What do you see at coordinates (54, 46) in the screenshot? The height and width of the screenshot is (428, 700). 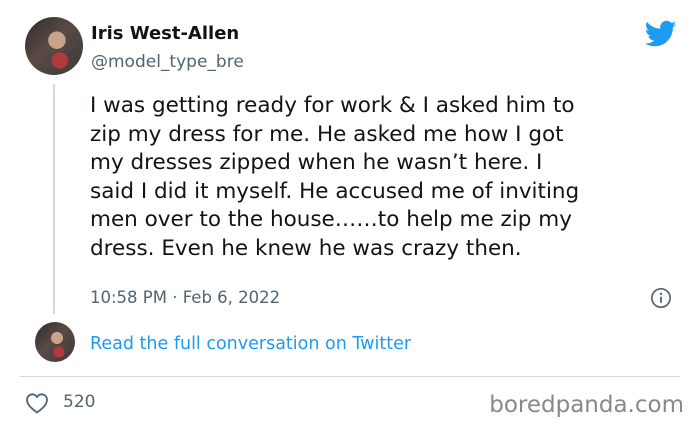 I see `author-avatar` at bounding box center [54, 46].